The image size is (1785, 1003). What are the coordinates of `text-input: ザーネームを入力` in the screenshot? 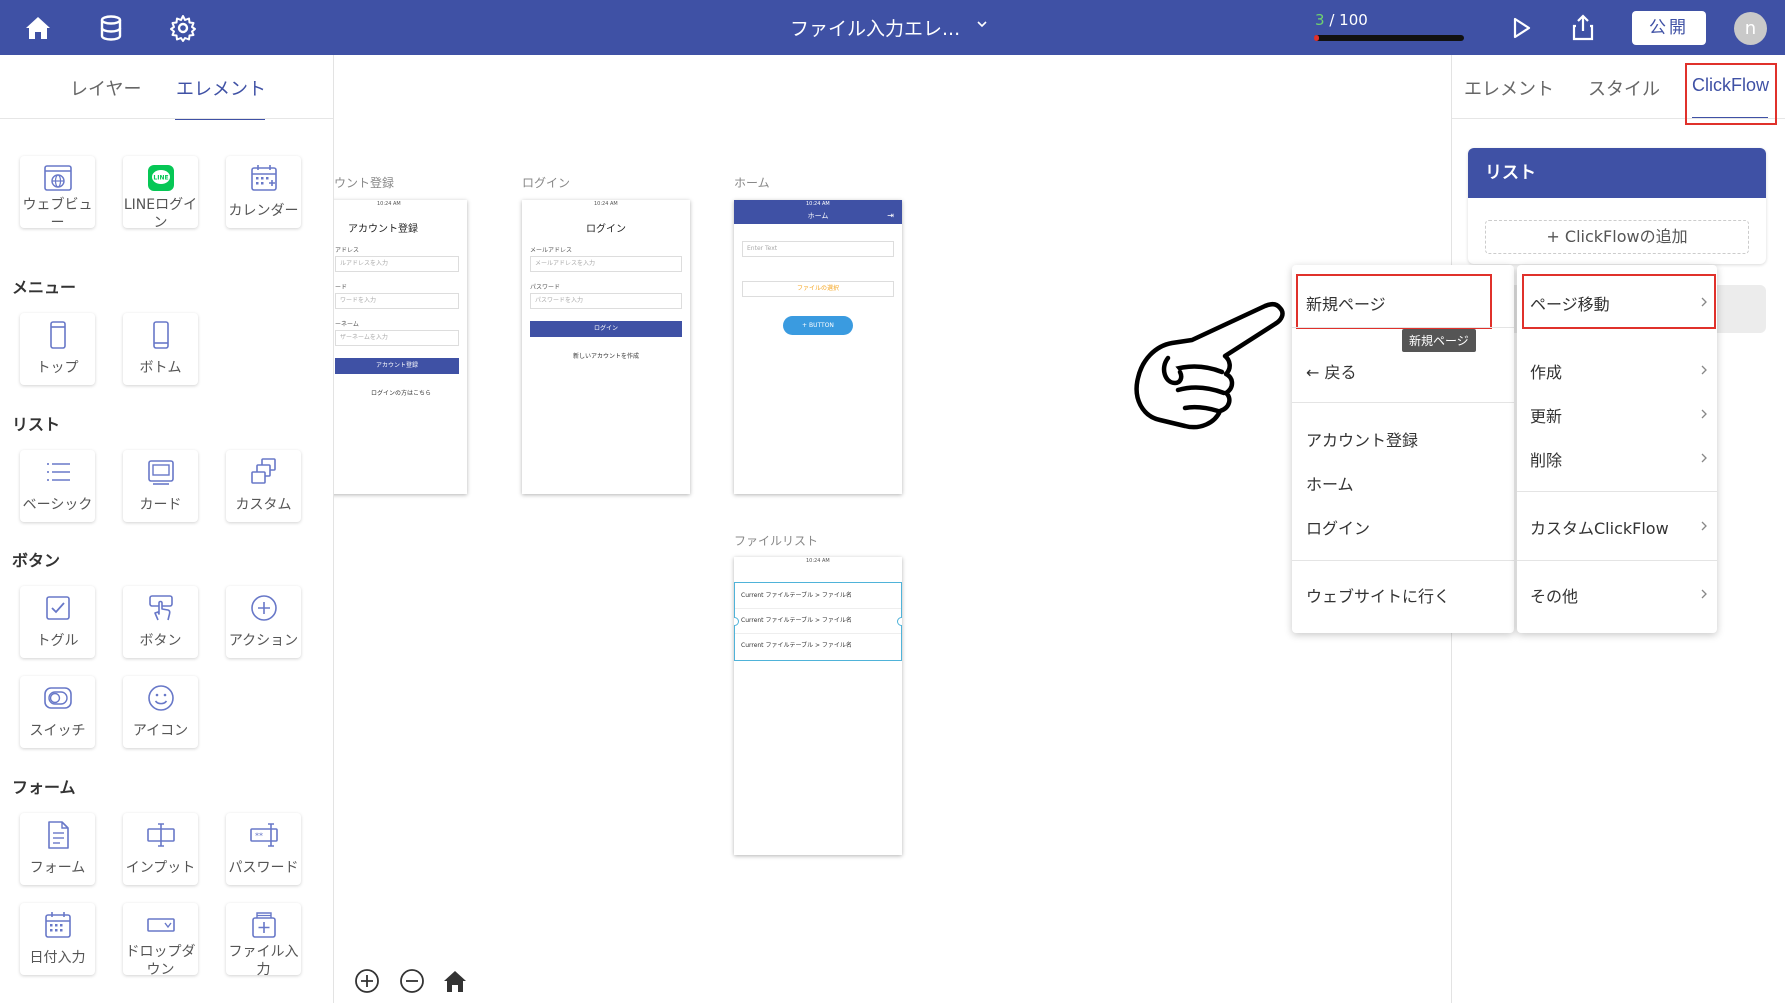 It's located at (397, 338).